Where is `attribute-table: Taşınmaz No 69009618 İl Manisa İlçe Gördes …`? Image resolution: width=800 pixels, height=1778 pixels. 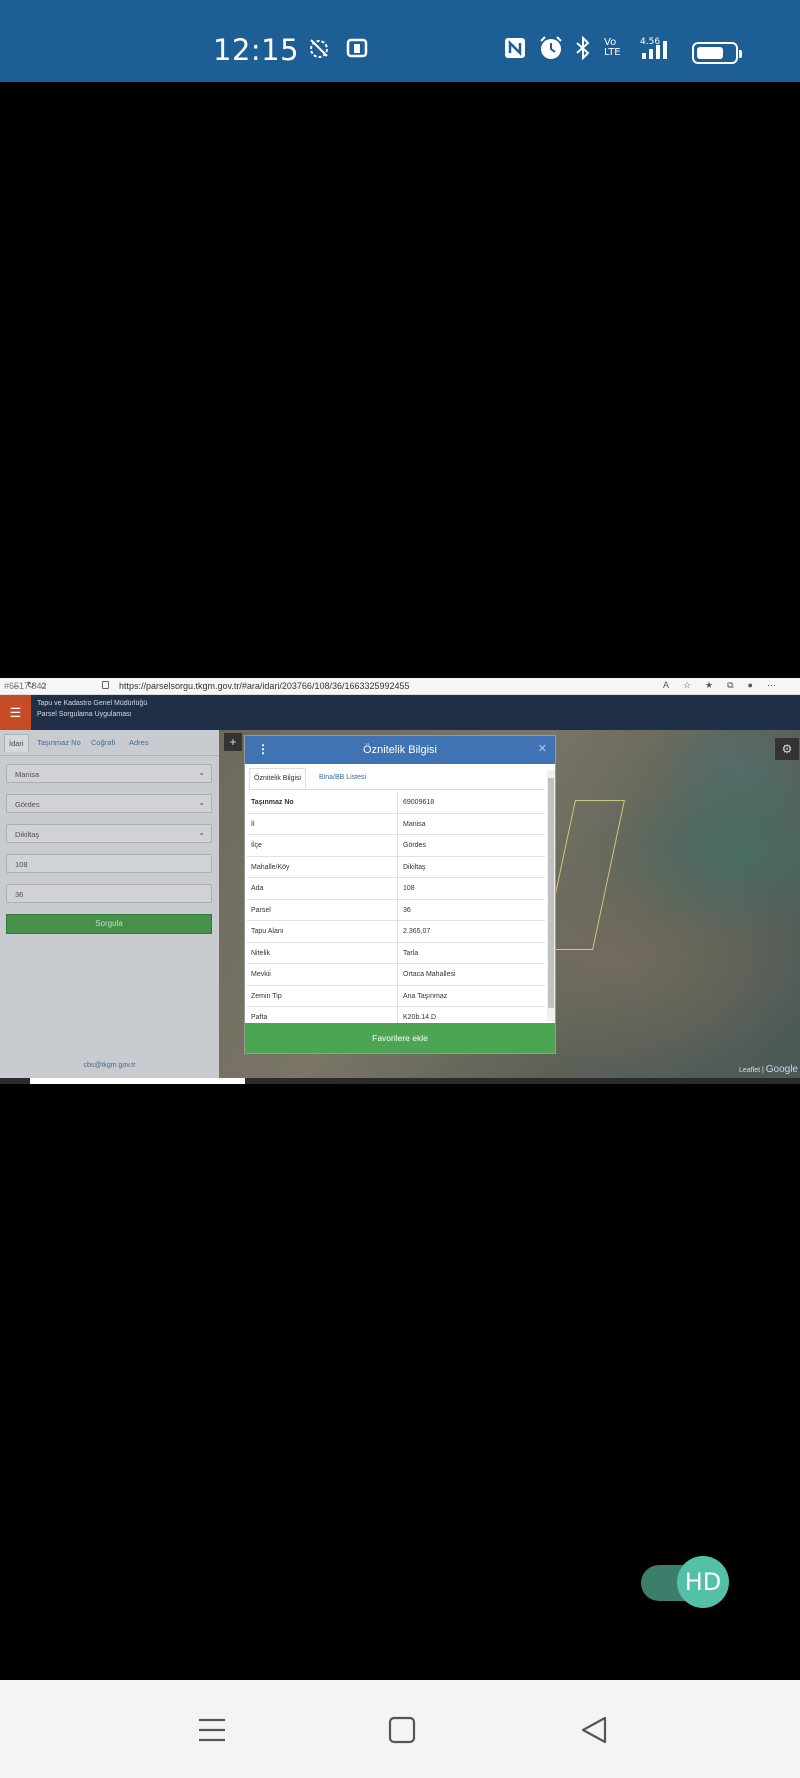 attribute-table: Taşınmaz No 69009618 İl Manisa İlçe Gördes … is located at coordinates (396, 910).